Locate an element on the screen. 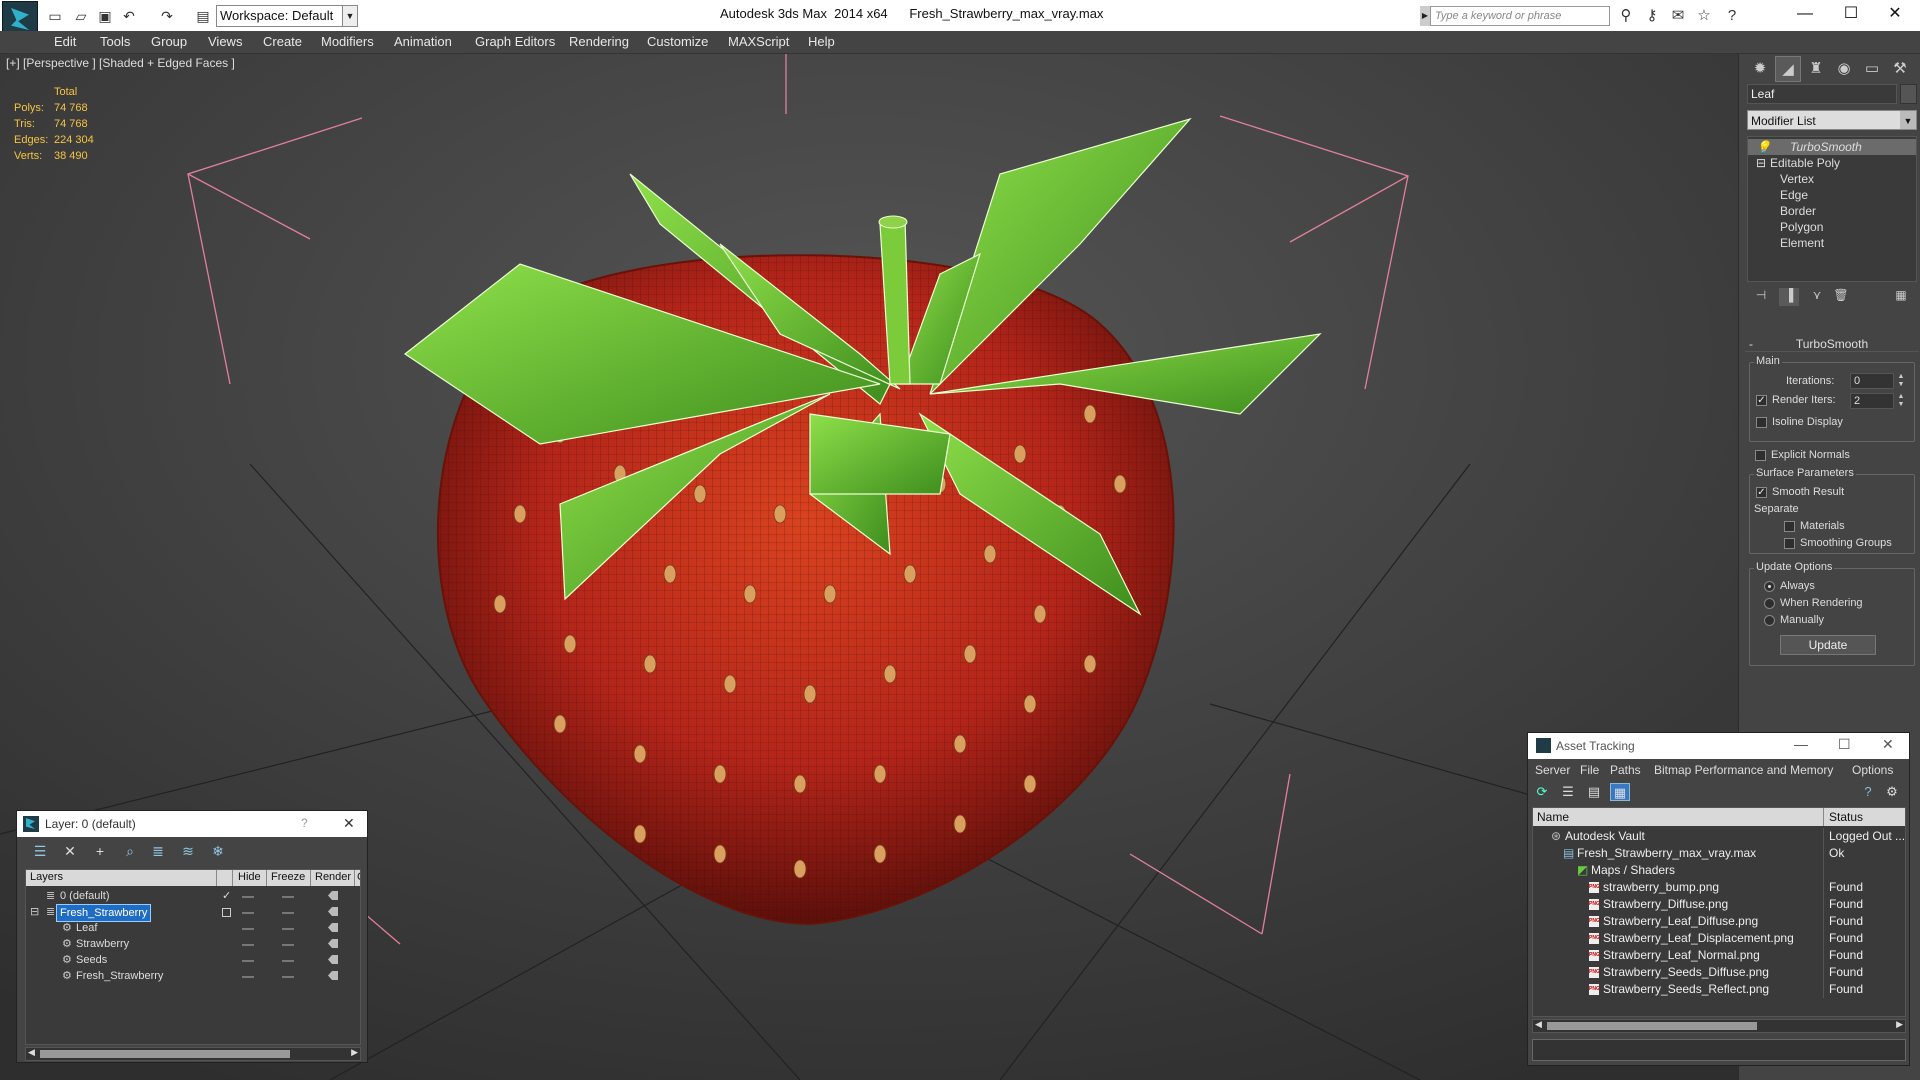 Image resolution: width=1920 pixels, height=1080 pixels. spinner-arrows-icon: ▲ ▼ is located at coordinates (1901, 401).